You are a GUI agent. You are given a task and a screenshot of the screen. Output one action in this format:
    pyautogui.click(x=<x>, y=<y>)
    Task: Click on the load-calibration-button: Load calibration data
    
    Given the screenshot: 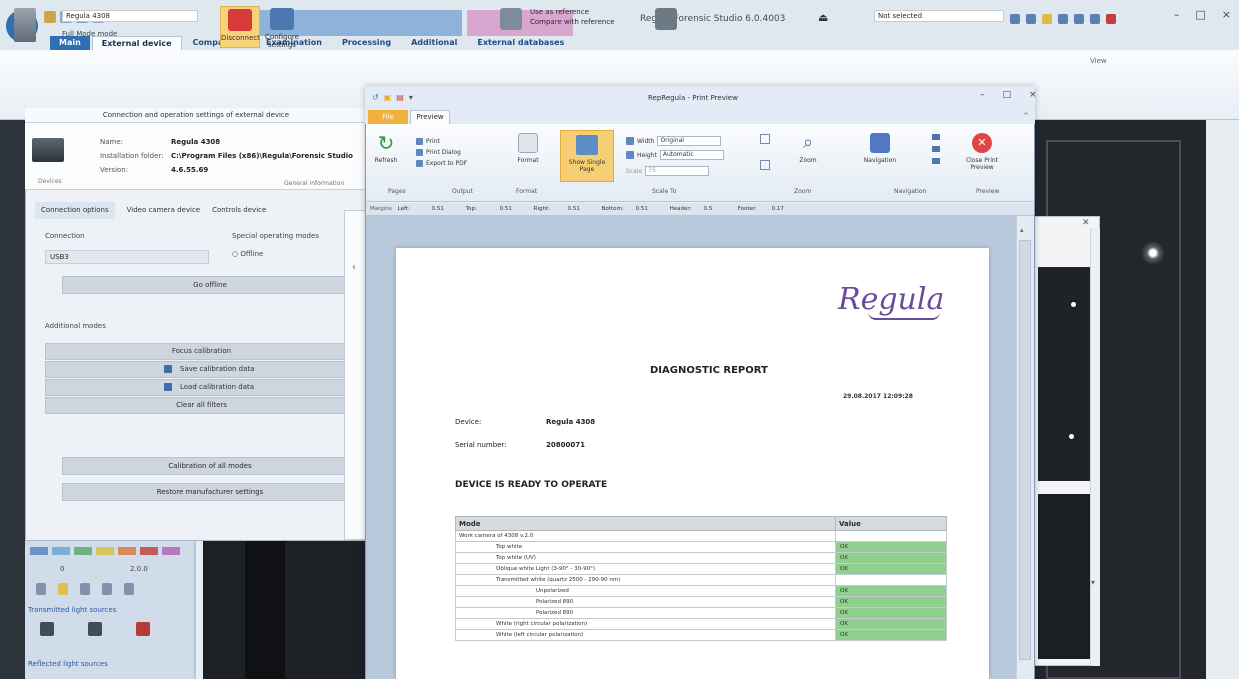 What is the action you would take?
    pyautogui.click(x=201, y=387)
    